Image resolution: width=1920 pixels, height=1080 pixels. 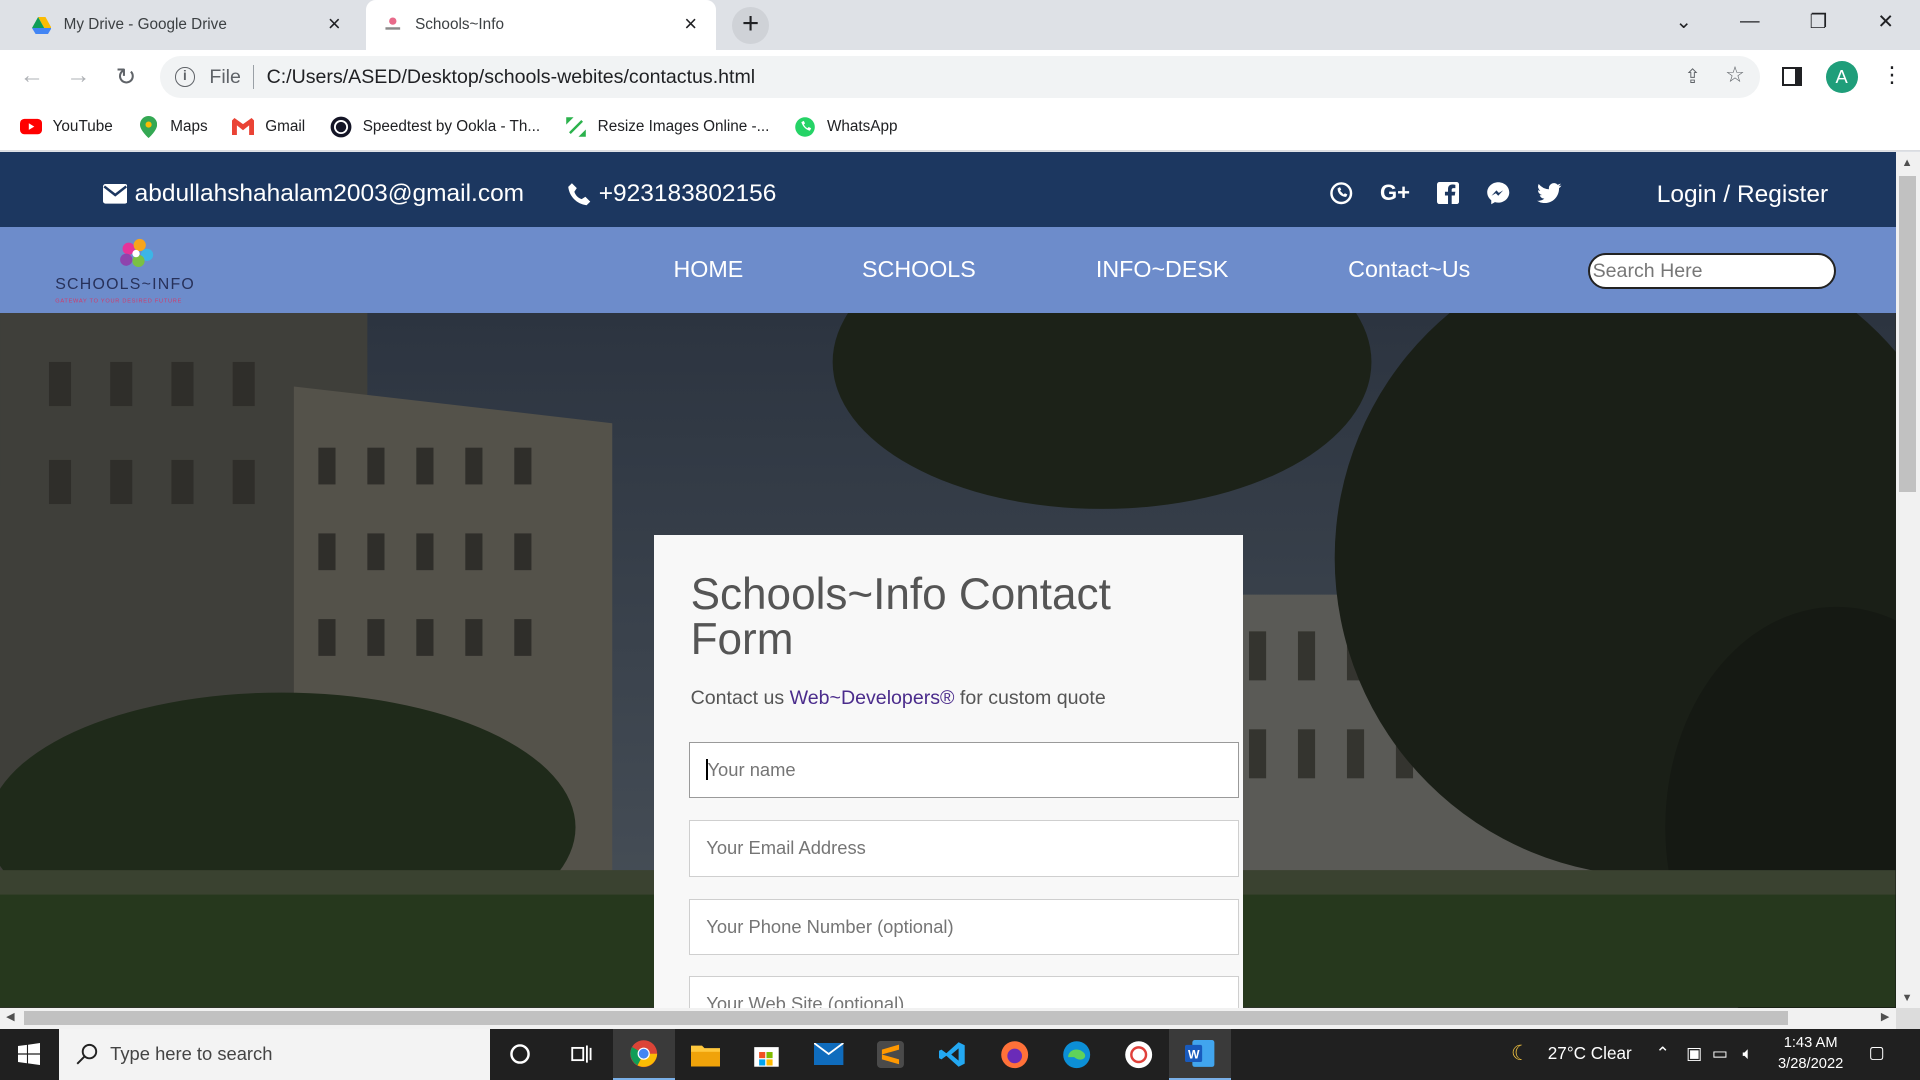 I want to click on task-view-icon, so click(x=581, y=1054).